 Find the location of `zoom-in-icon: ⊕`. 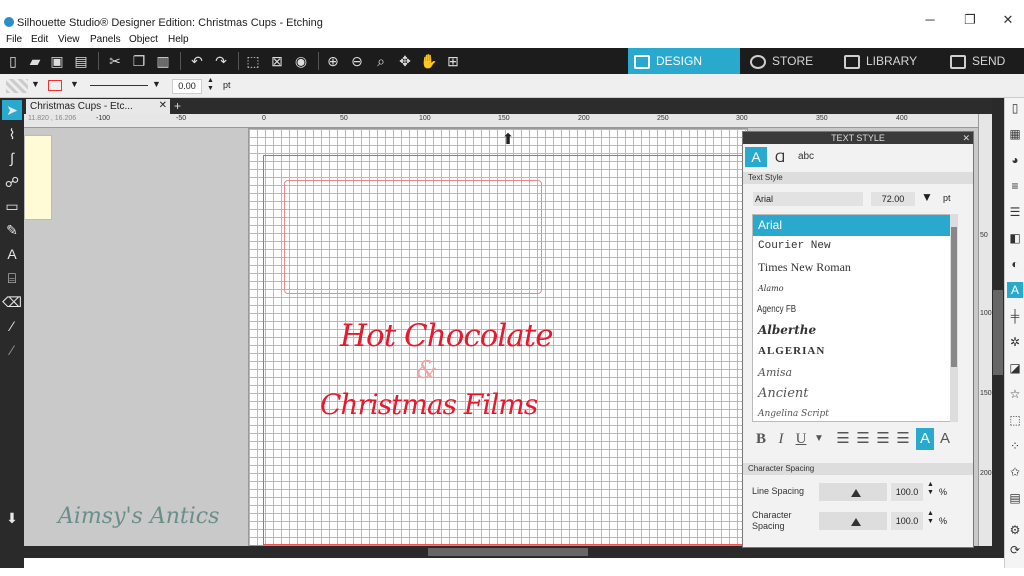

zoom-in-icon: ⊕ is located at coordinates (333, 61).